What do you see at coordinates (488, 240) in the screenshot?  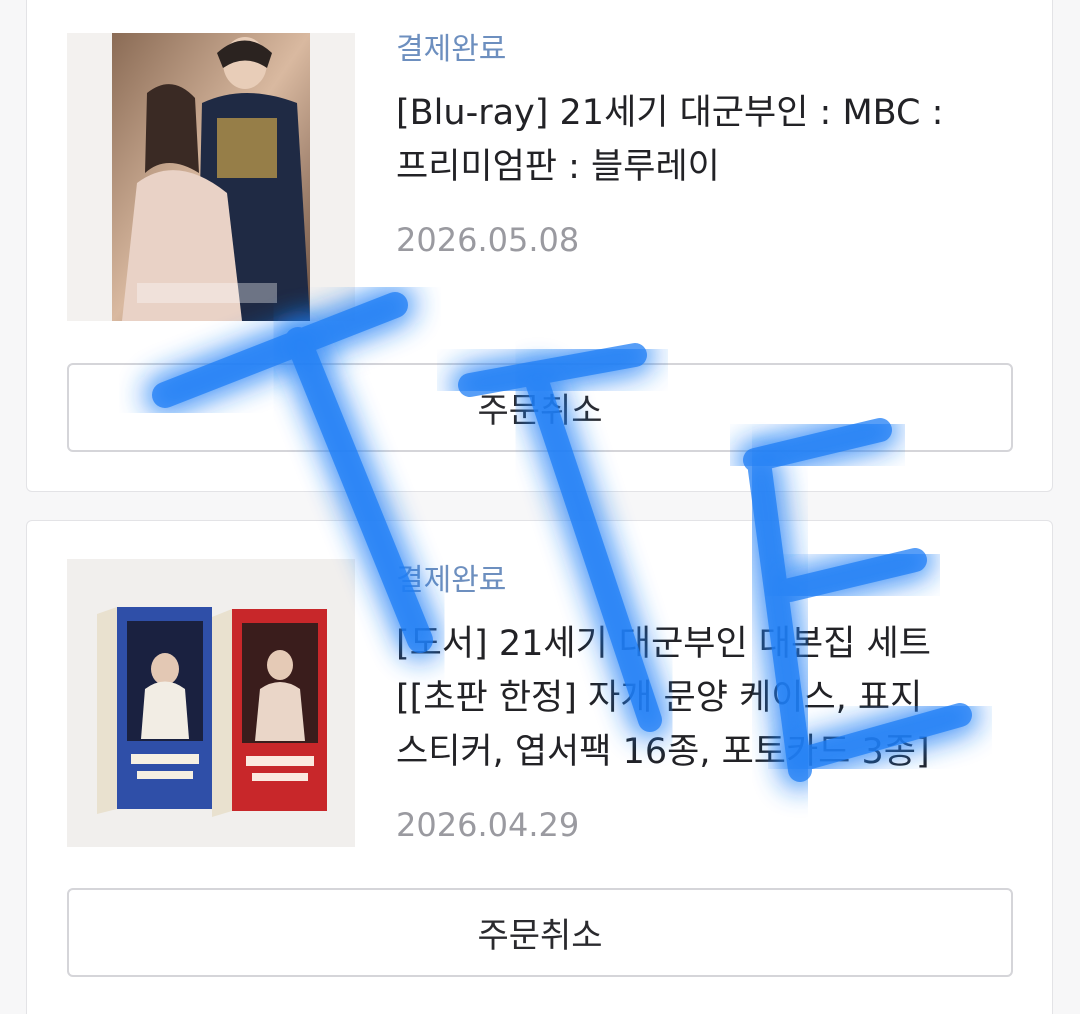 I see `order-date: 2026.05.08` at bounding box center [488, 240].